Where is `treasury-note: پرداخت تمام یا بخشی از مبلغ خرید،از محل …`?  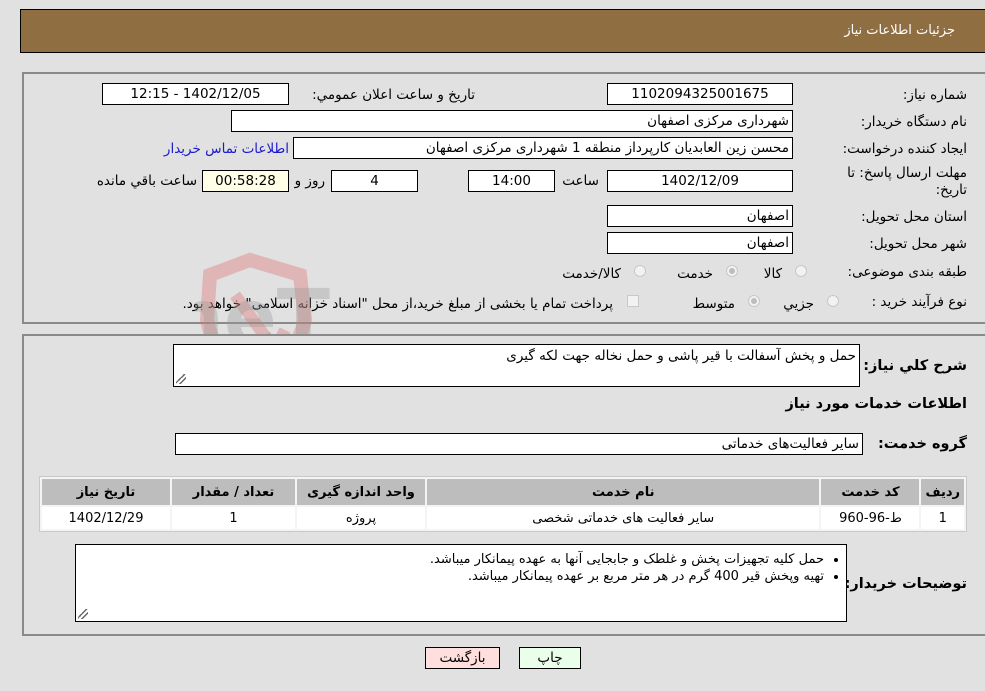
treasury-note: پرداخت تمام یا بخشی از مبلغ خرید،از محل … is located at coordinates (397, 304).